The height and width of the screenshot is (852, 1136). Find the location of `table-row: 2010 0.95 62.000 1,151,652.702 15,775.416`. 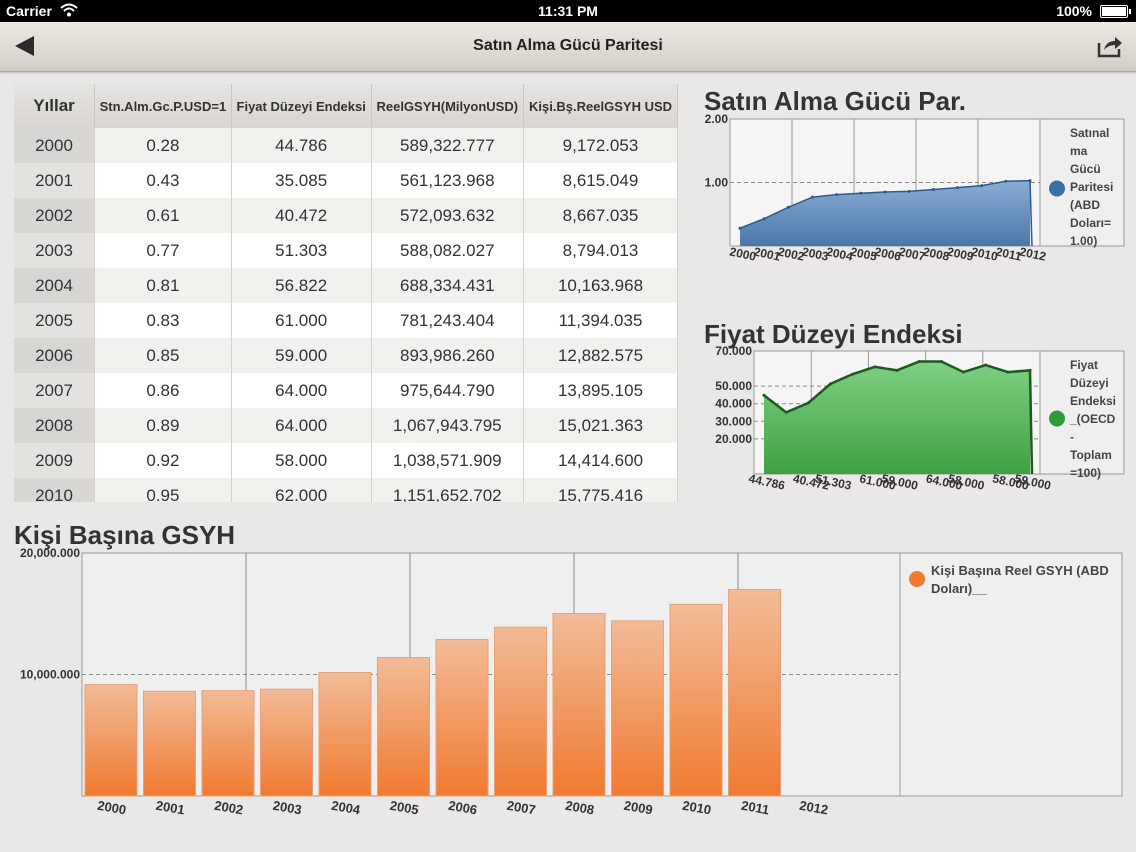

table-row: 2010 0.95 62.000 1,151,652.702 15,775.416 is located at coordinates (346, 490).